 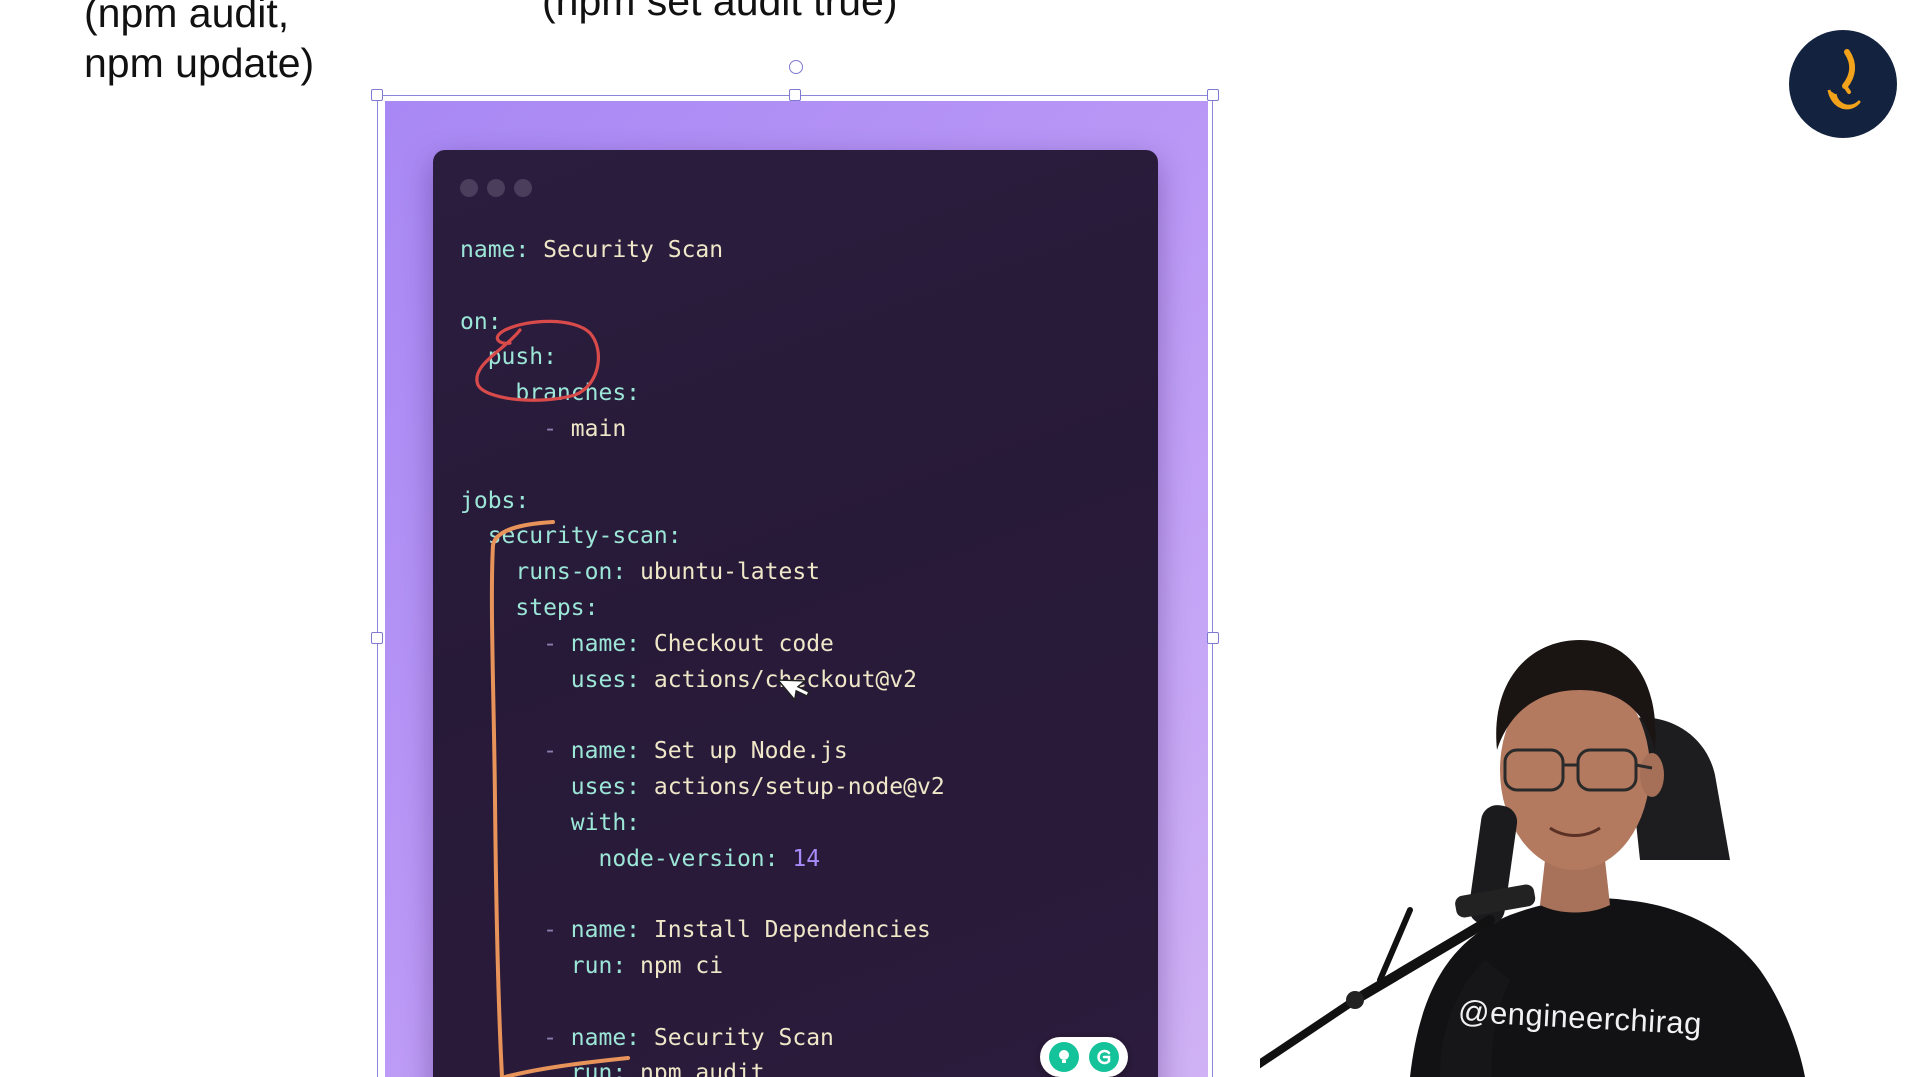 What do you see at coordinates (377, 95) in the screenshot?
I see `resize-handle-top-left` at bounding box center [377, 95].